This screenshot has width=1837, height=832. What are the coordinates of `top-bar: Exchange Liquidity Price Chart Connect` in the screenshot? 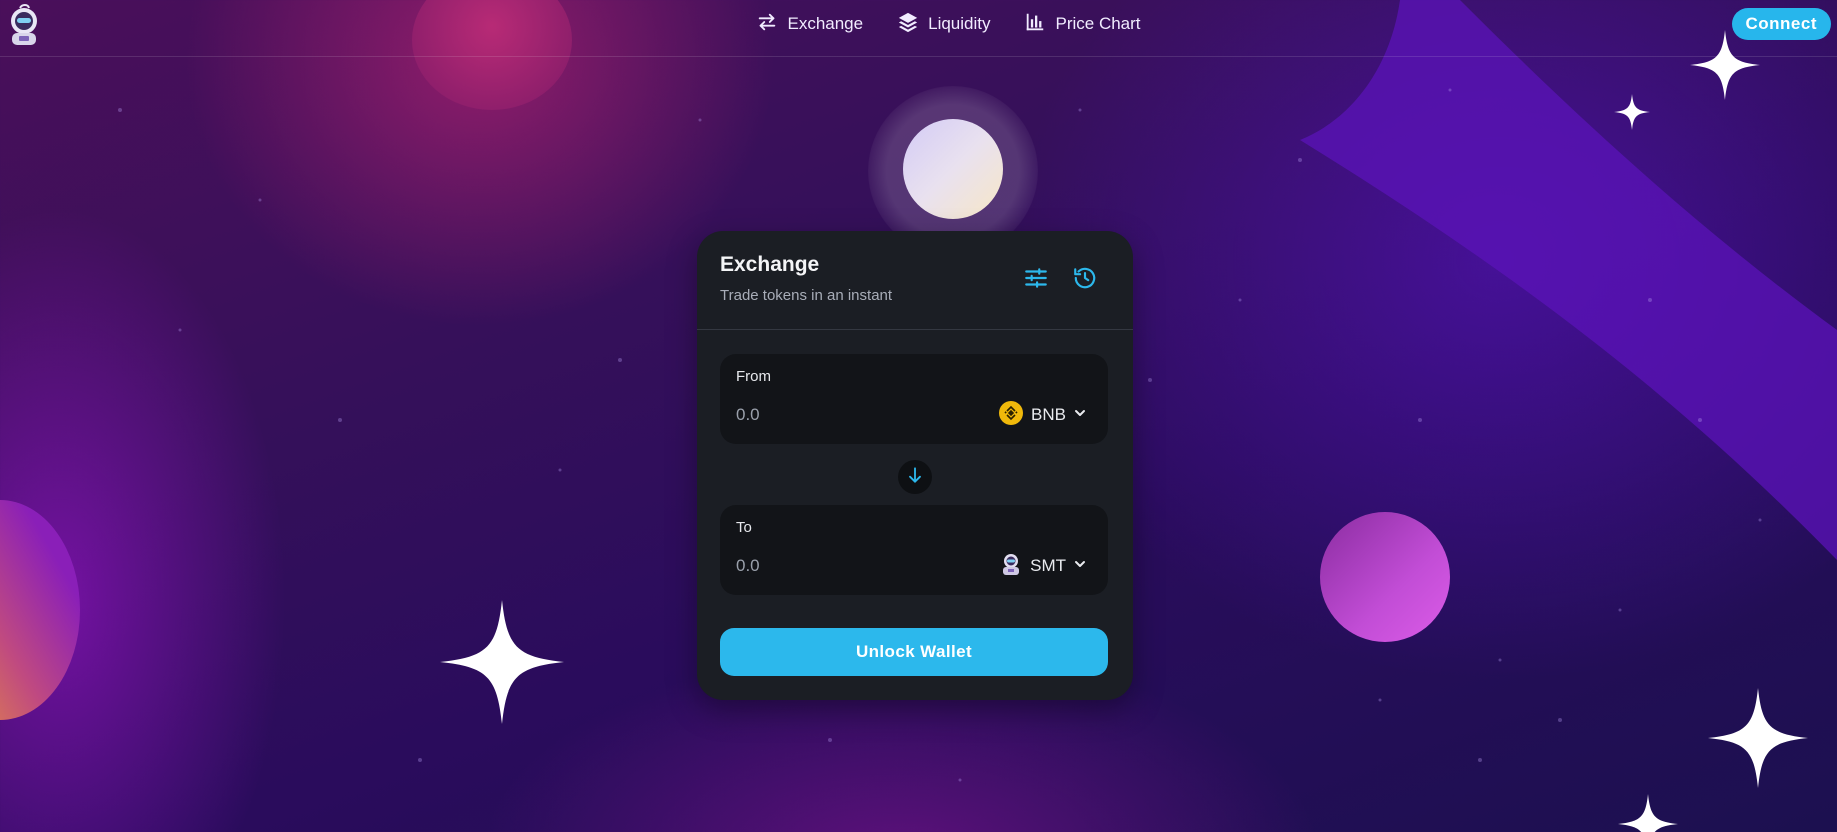 It's located at (918, 28).